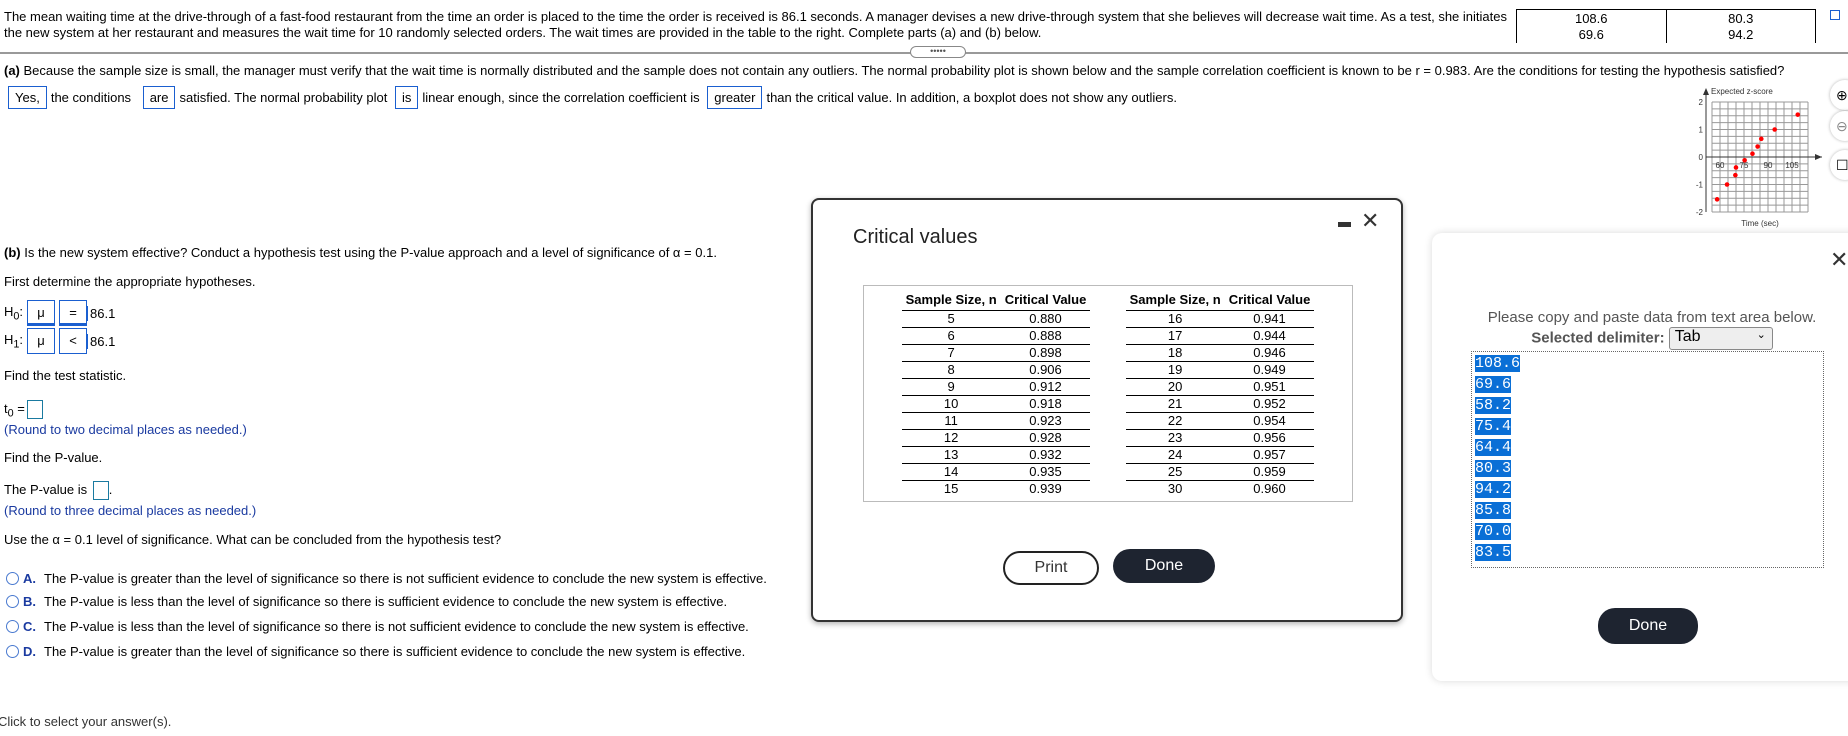 This screenshot has width=1848, height=736. What do you see at coordinates (996, 404) in the screenshot?
I see `table-row: 10 0.918` at bounding box center [996, 404].